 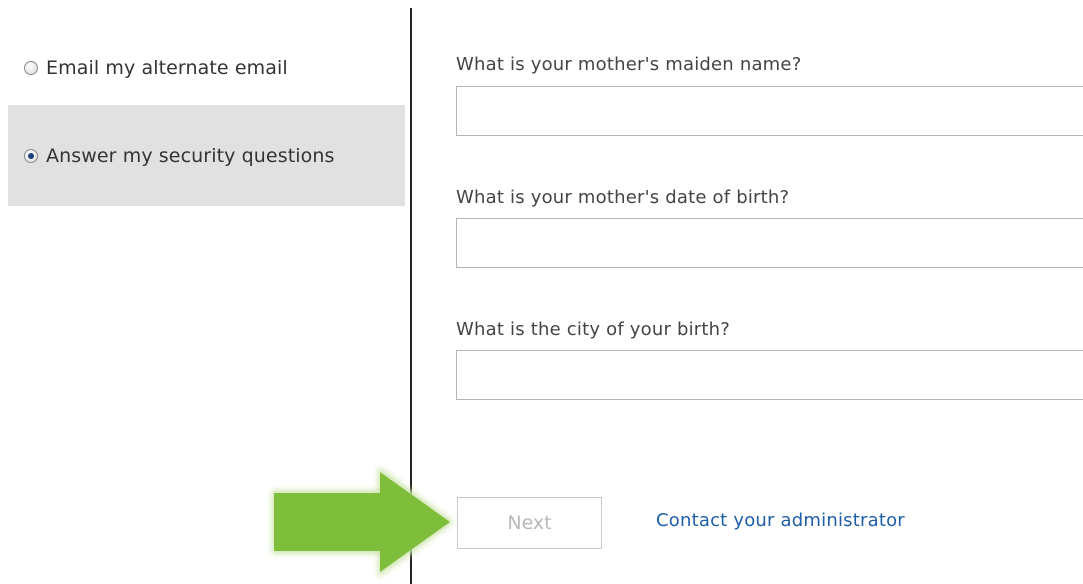 What do you see at coordinates (769, 111) in the screenshot?
I see `question-1-input` at bounding box center [769, 111].